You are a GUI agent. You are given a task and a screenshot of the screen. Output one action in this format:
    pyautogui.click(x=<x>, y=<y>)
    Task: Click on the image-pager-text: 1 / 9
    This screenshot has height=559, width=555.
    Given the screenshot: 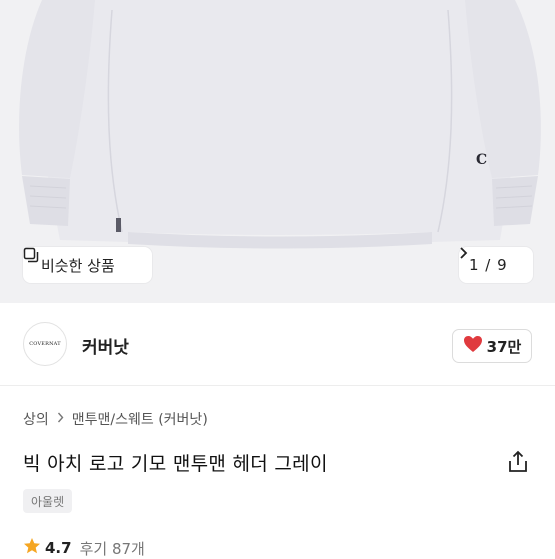 What is the action you would take?
    pyautogui.click(x=488, y=265)
    